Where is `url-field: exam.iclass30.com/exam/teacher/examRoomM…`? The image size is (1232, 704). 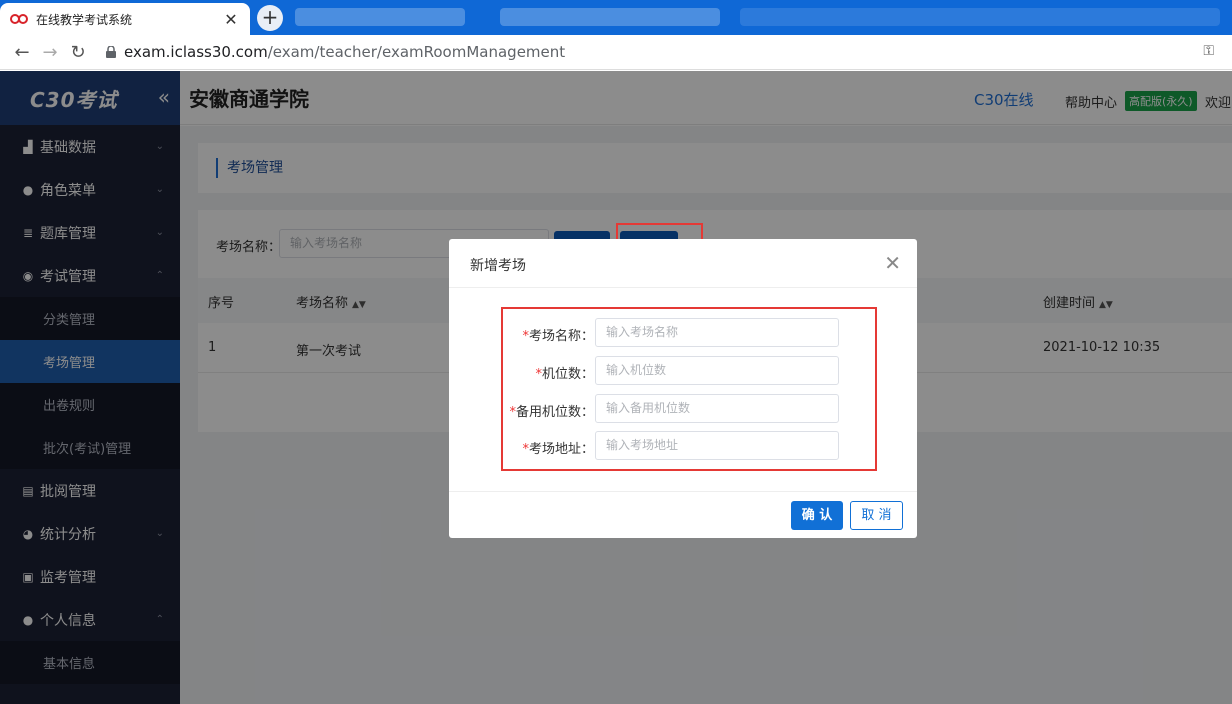
url-field: exam.iclass30.com/exam/teacher/examRoomM… is located at coordinates (344, 52).